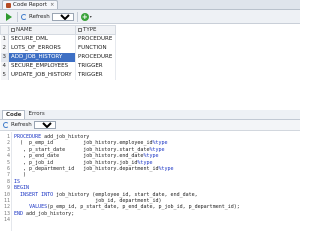 Image resolution: width=320 pixels, height=240 pixels. What do you see at coordinates (6, 201) in the screenshot?
I see `line-number: 11` at bounding box center [6, 201].